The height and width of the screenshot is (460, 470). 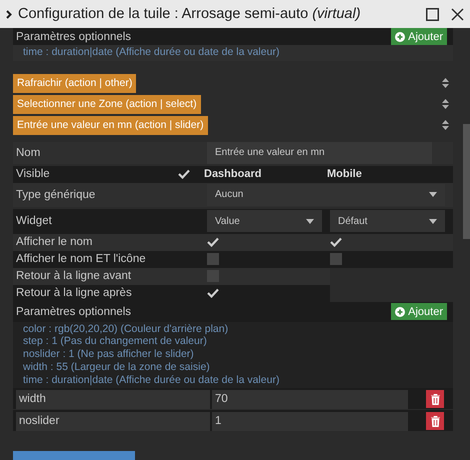 I want to click on option-label: Retour à la ligne après, so click(x=74, y=293).